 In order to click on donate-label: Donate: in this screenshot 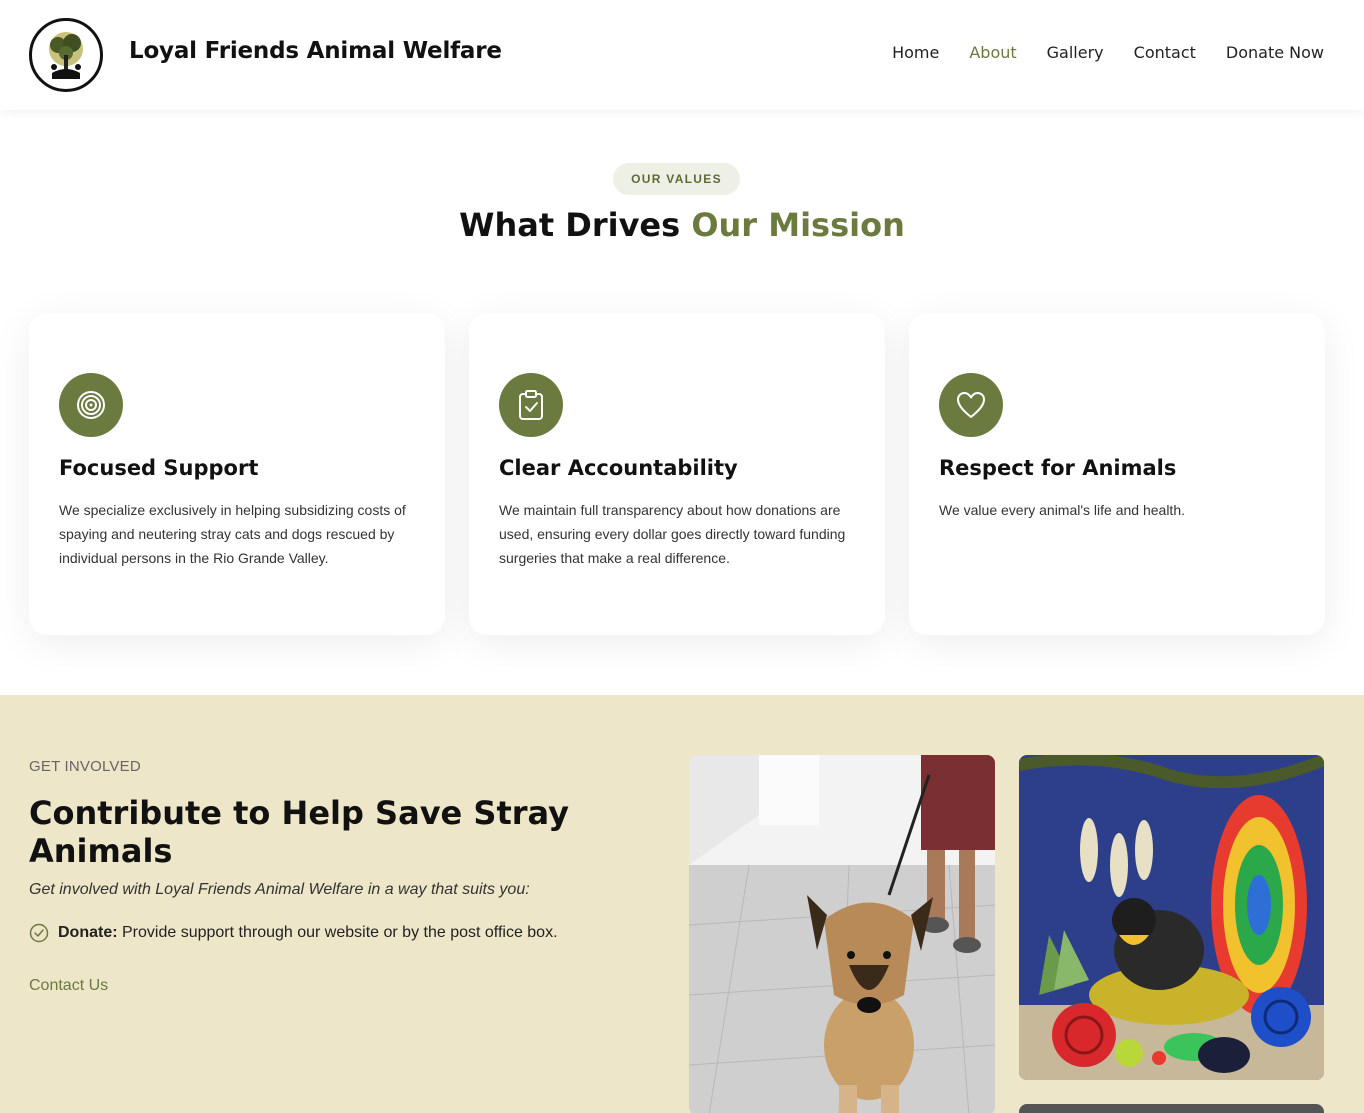, I will do `click(88, 932)`.